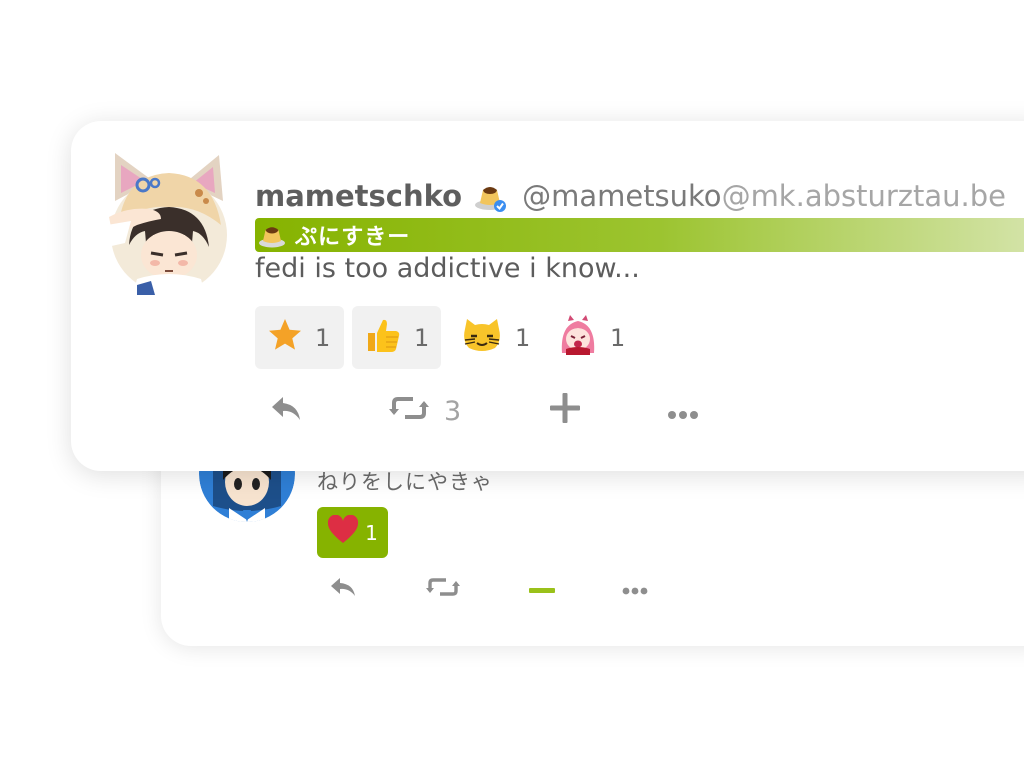 The width and height of the screenshot is (1024, 768). What do you see at coordinates (358, 196) in the screenshot?
I see `display-name: mametschko` at bounding box center [358, 196].